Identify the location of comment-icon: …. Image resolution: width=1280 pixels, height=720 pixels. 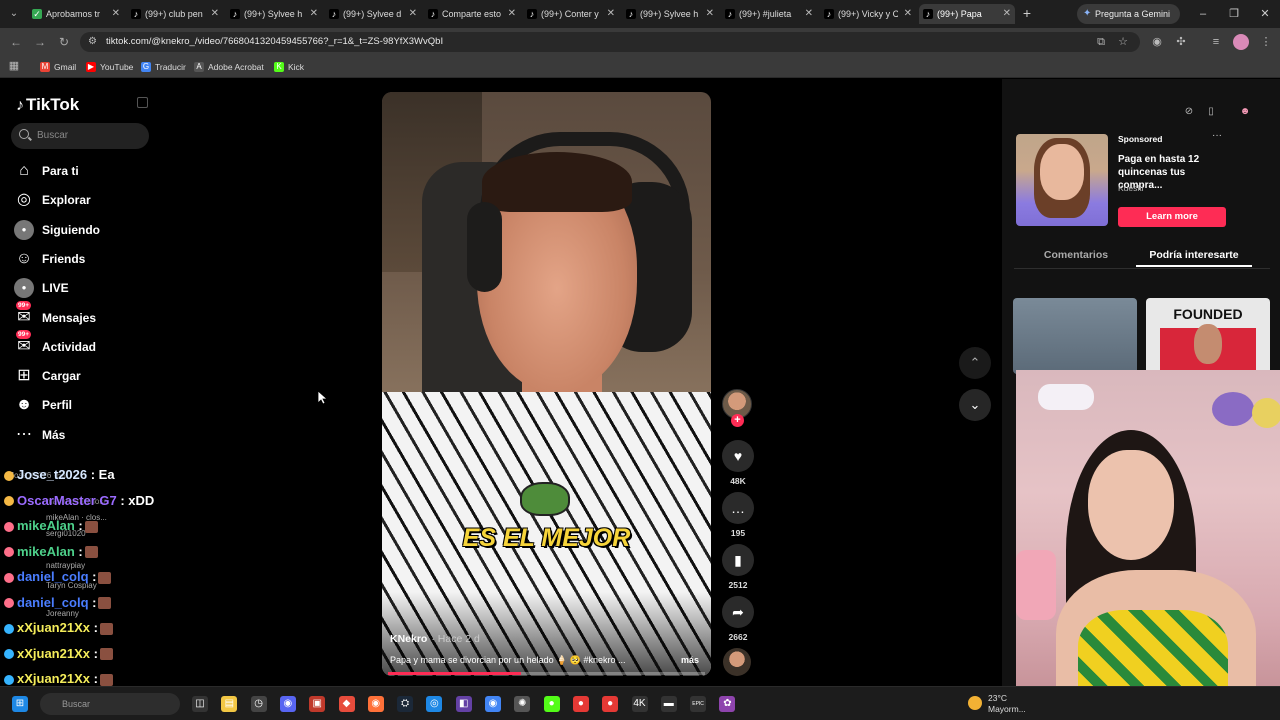
(738, 508).